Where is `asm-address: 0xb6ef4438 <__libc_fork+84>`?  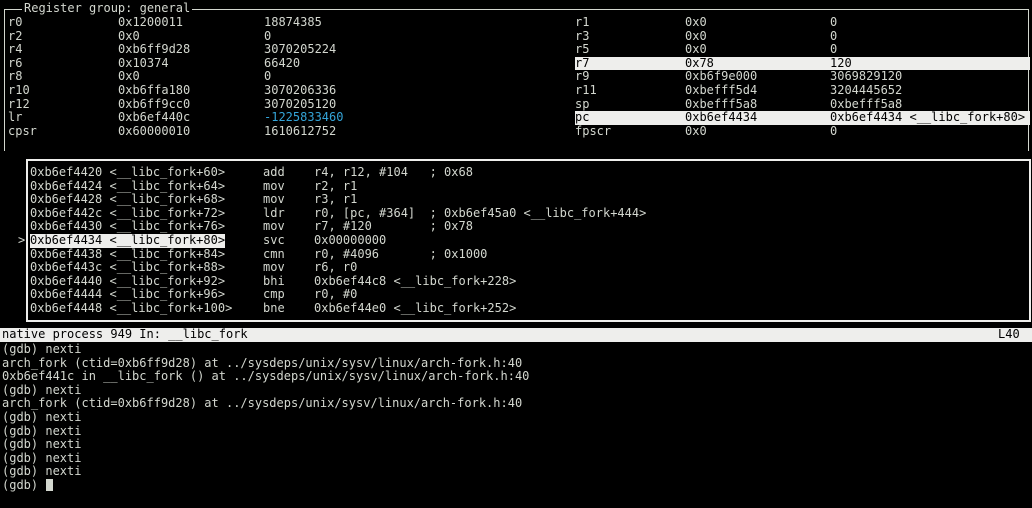
asm-address: 0xb6ef4438 <__libc_fork+84> is located at coordinates (128, 253).